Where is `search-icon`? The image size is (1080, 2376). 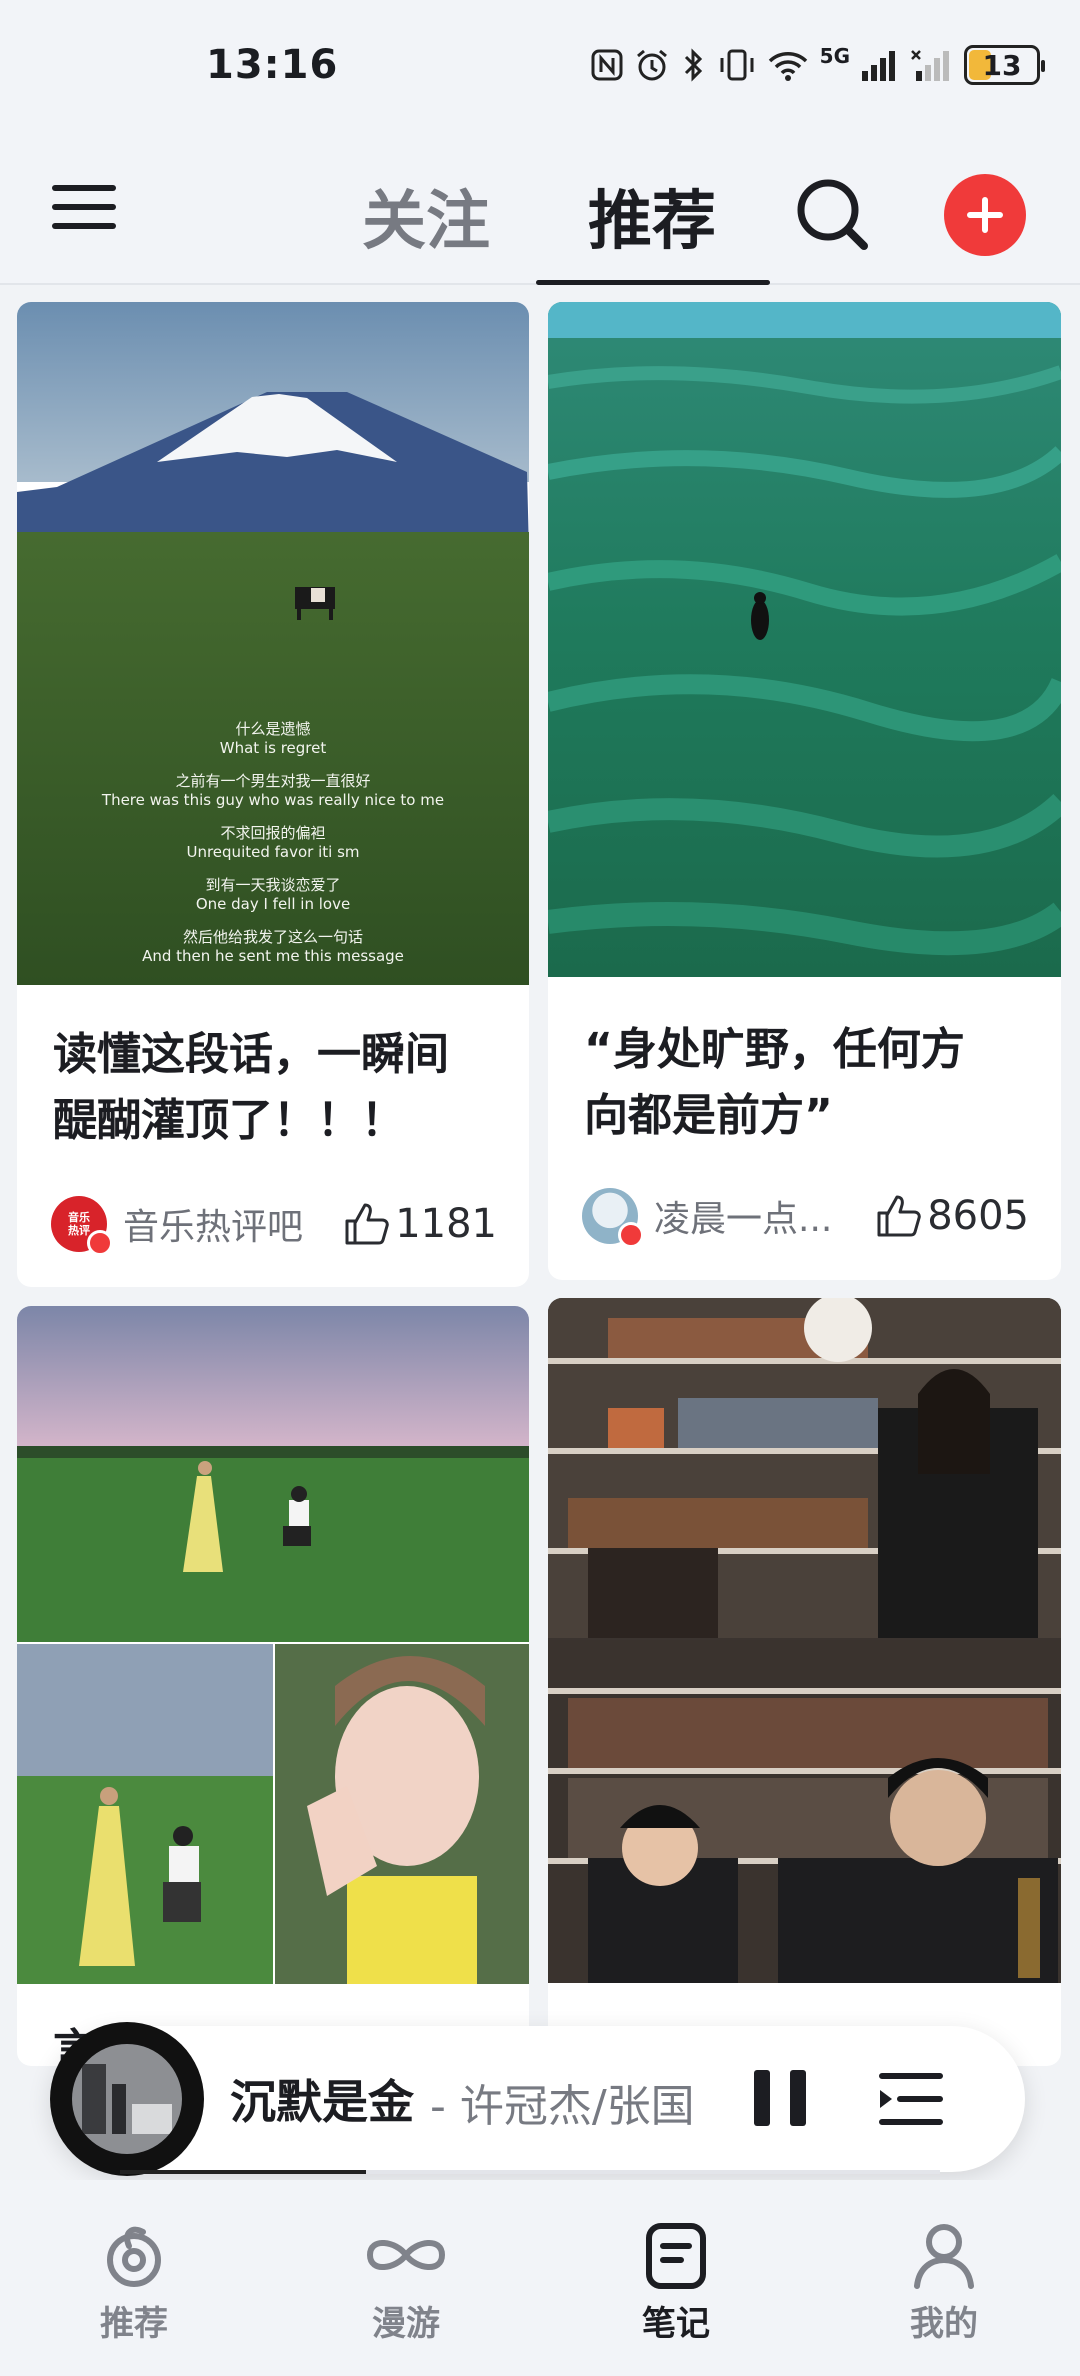 search-icon is located at coordinates (832, 214).